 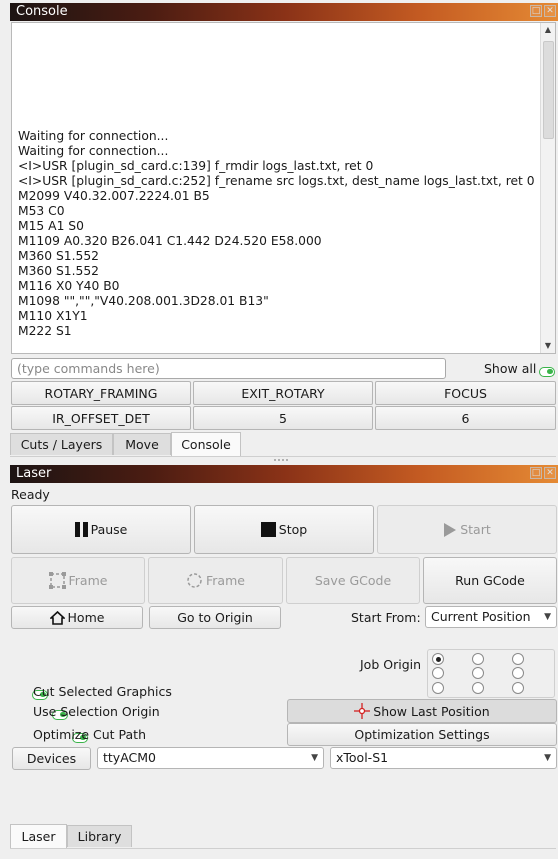 What do you see at coordinates (51, 758) in the screenshot?
I see `devices-button: Devices` at bounding box center [51, 758].